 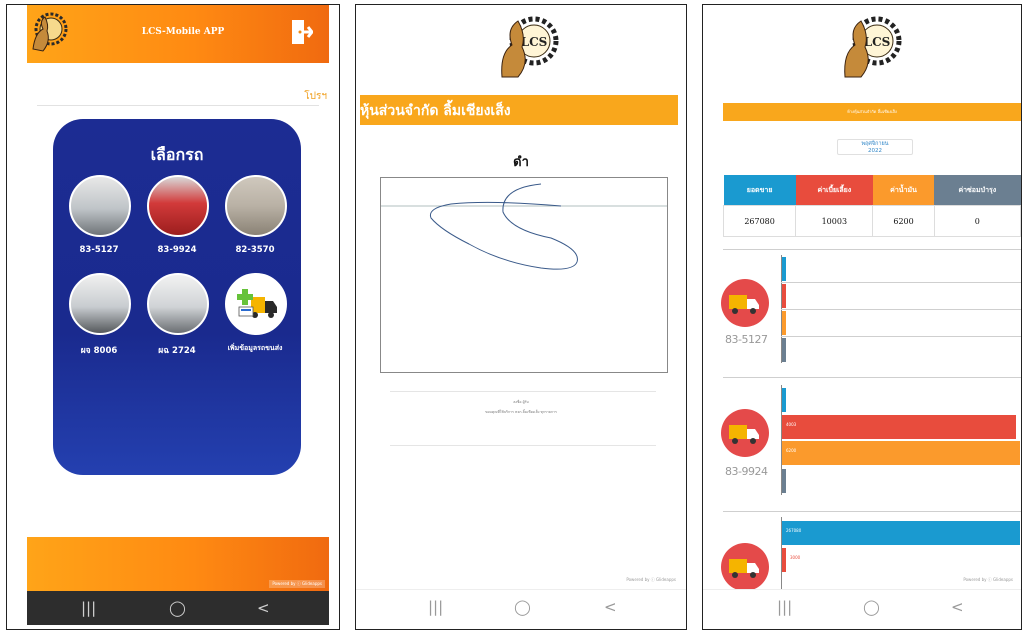 I want to click on app-title: LCS-Mobile APP, so click(x=183, y=32).